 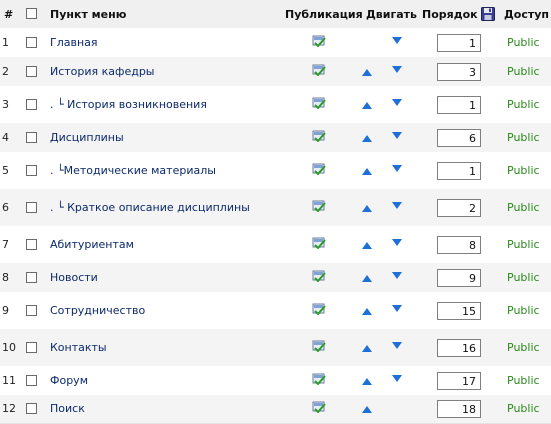 I want to click on menu-item-link: Форум, so click(x=69, y=380).